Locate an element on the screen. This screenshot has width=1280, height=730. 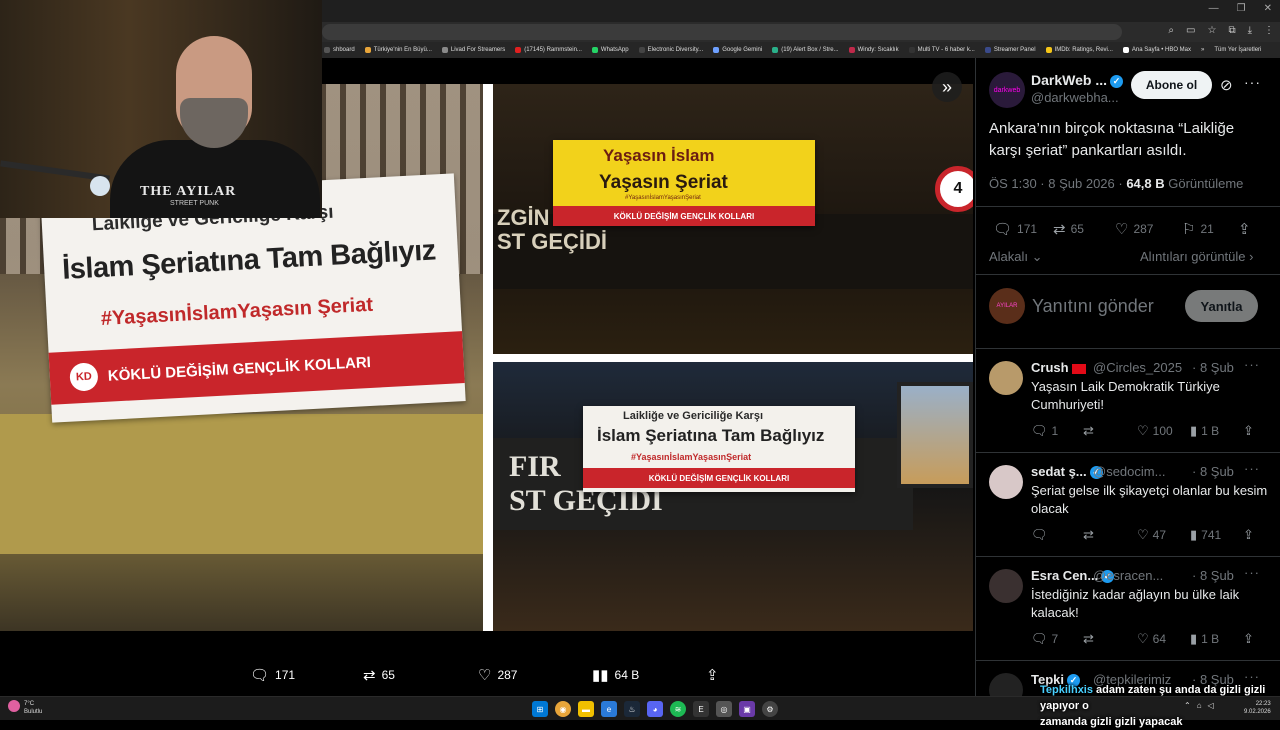
bookmark-item: Google Gemini is located at coordinates (737, 50).